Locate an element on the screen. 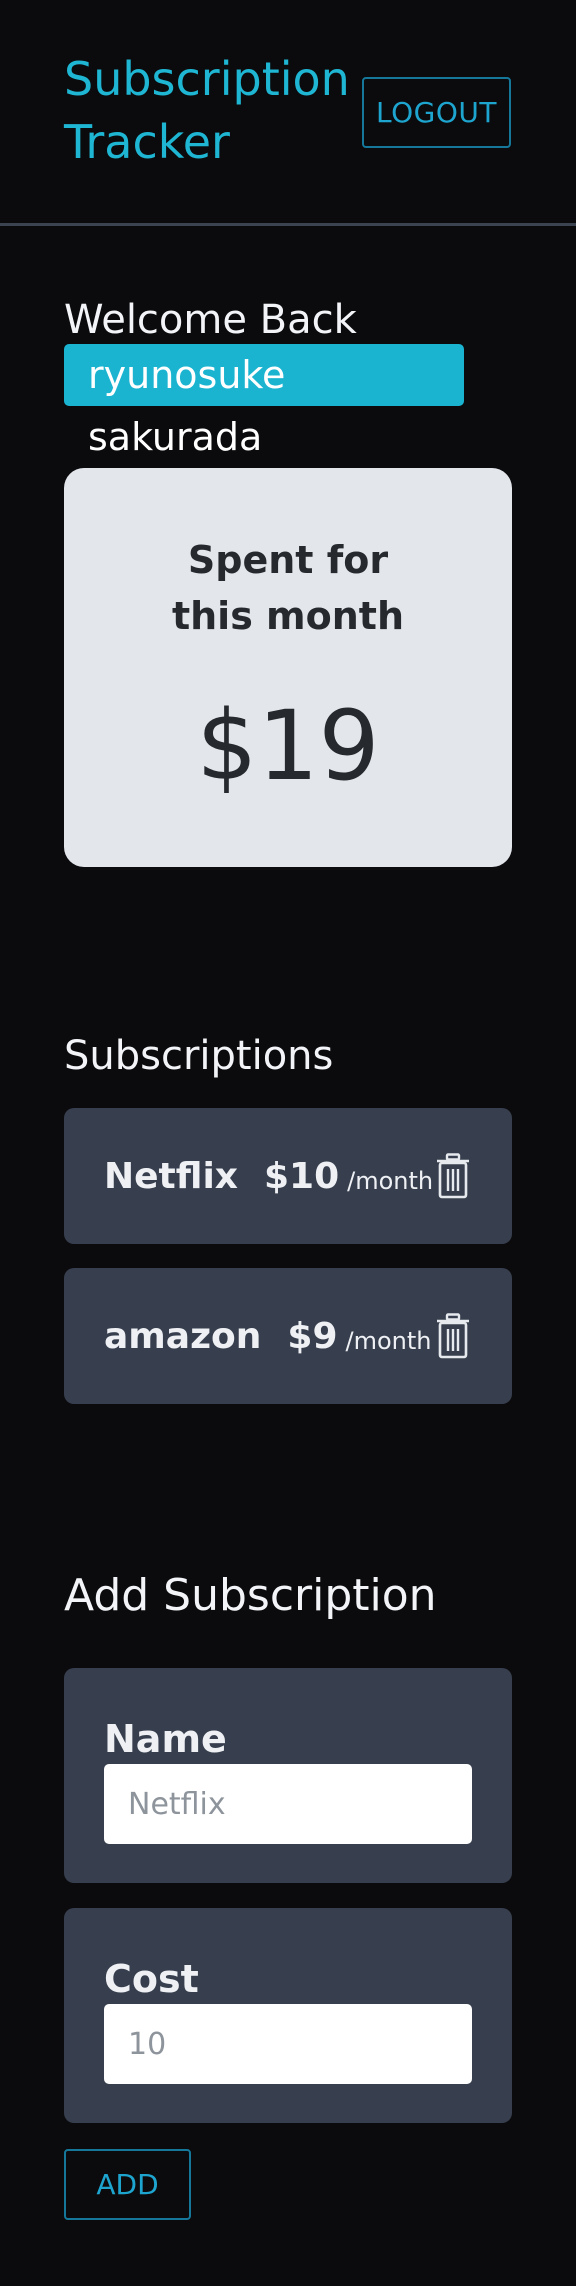  app-title: Subscription Tracker is located at coordinates (207, 110).